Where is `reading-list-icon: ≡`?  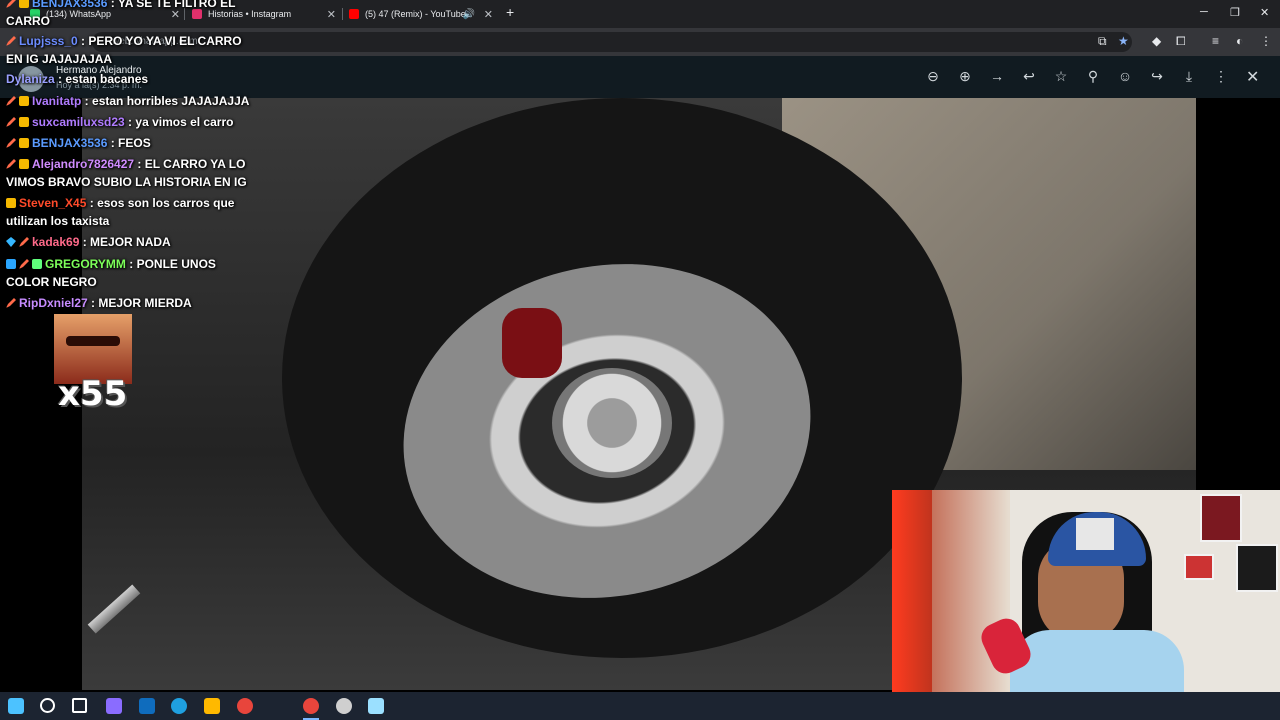 reading-list-icon: ≡ is located at coordinates (1215, 41).